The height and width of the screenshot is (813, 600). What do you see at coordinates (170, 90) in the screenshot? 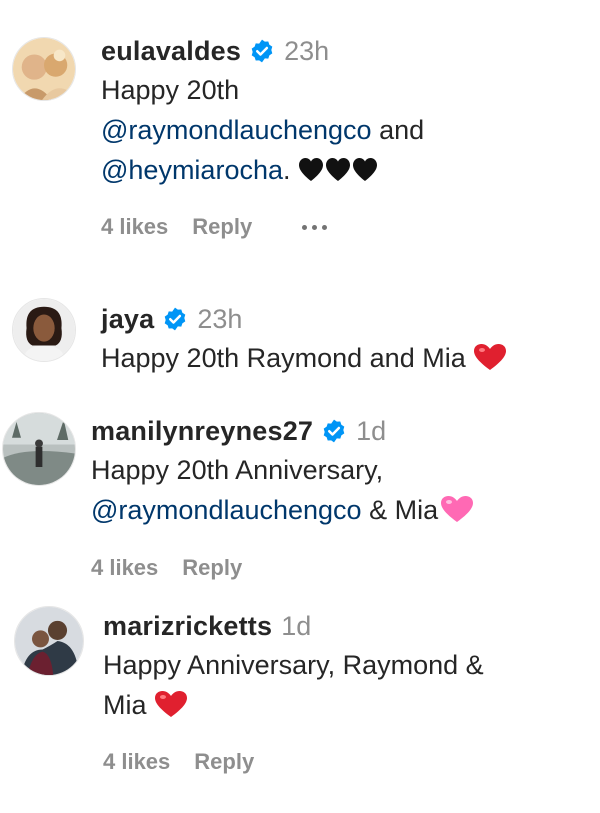
I see `comment-line: Happy 20th` at bounding box center [170, 90].